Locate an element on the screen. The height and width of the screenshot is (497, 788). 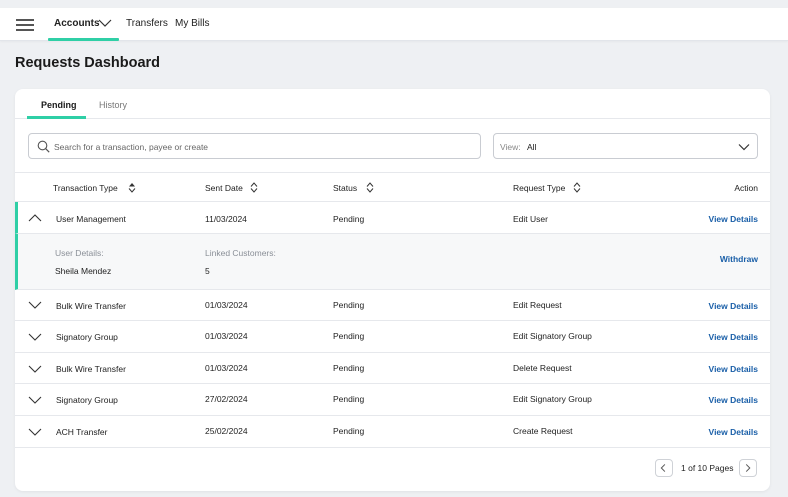
linked-customers-value: 5 is located at coordinates (207, 271).